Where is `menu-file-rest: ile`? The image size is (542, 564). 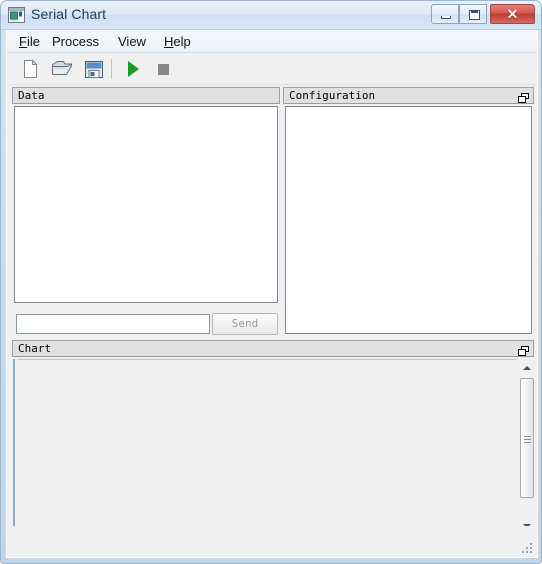 menu-file-rest: ile is located at coordinates (33, 41).